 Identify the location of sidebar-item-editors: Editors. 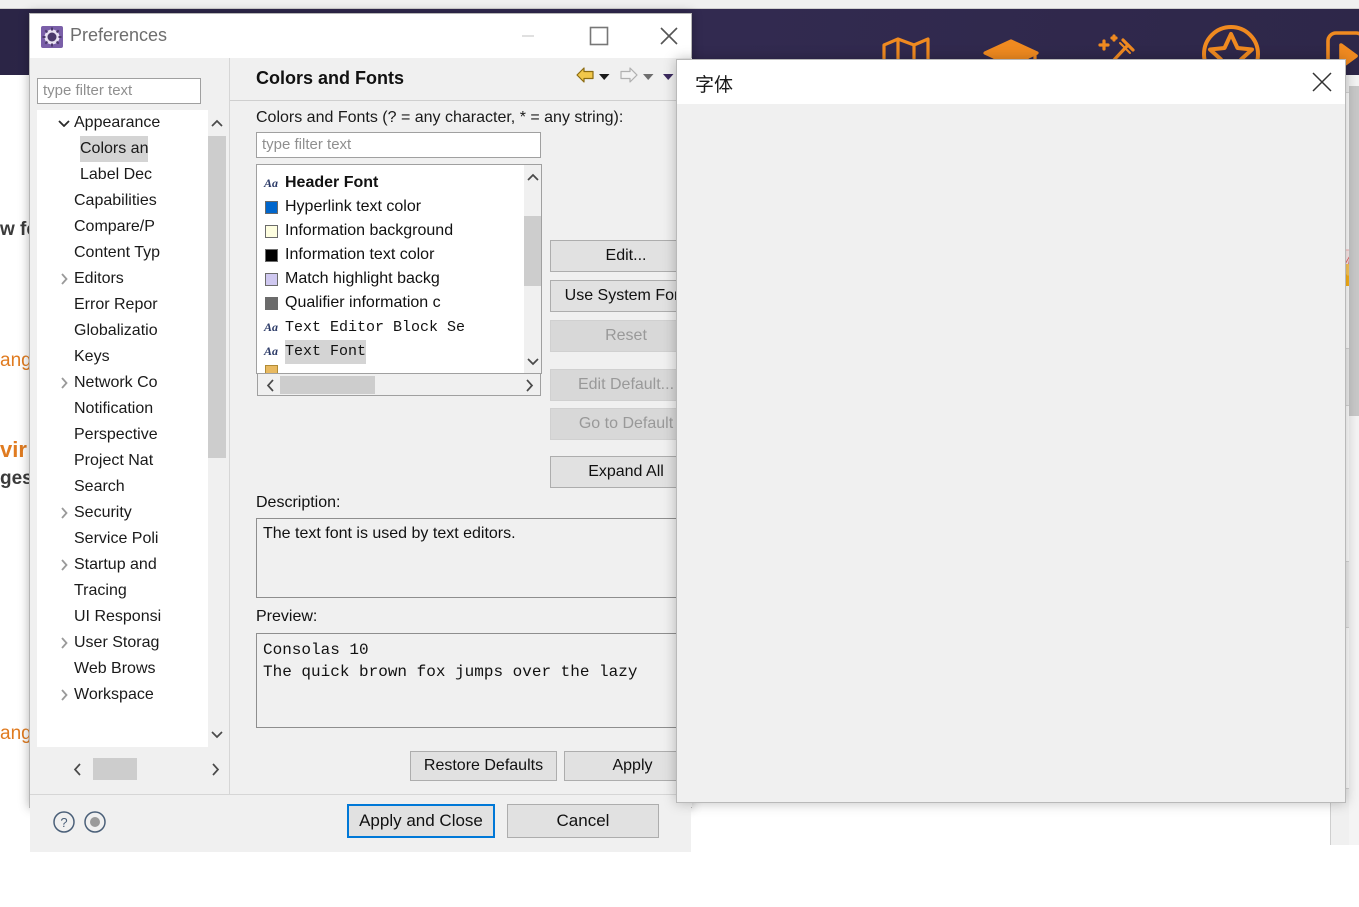
(128, 279).